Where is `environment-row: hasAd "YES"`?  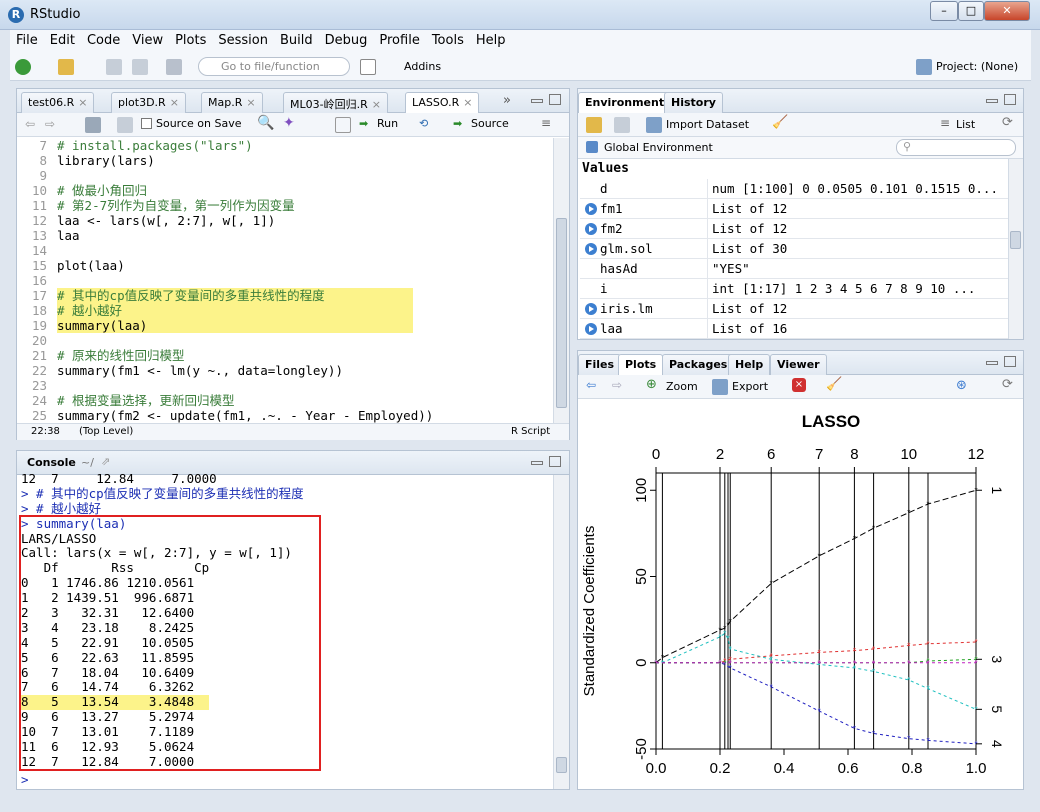 environment-row: hasAd "YES" is located at coordinates (797, 269).